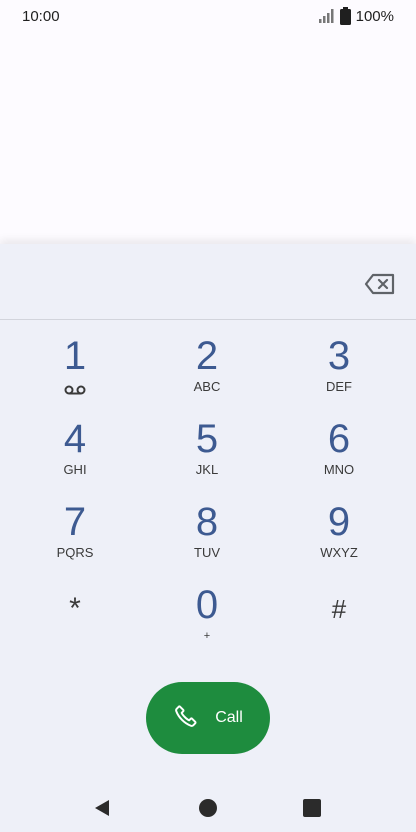 This screenshot has height=832, width=416. I want to click on key-star: *, so click(75, 626).